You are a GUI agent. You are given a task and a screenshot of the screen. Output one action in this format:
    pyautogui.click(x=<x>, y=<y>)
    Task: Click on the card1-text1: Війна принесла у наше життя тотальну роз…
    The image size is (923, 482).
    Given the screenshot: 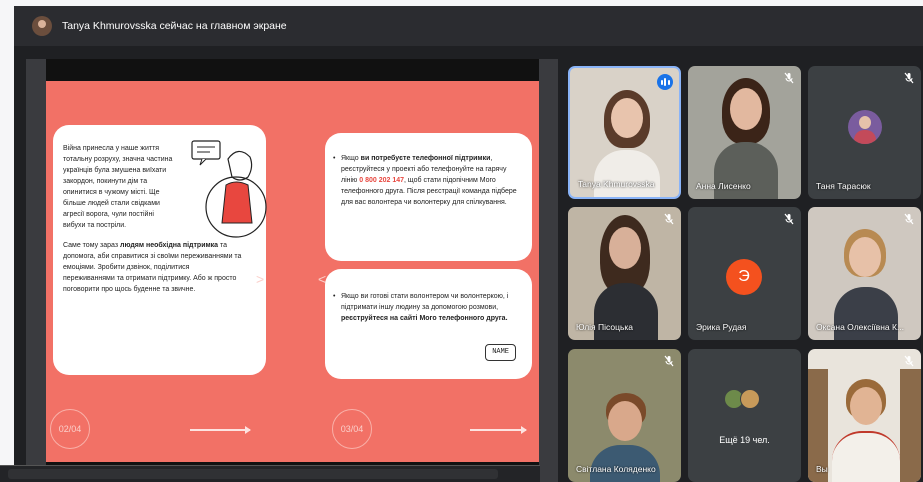 What is the action you would take?
    pyautogui.click(x=118, y=187)
    